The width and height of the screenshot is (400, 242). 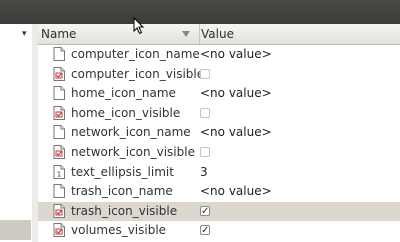 I want to click on key-row: computer_icon_visible, so click(x=219, y=74).